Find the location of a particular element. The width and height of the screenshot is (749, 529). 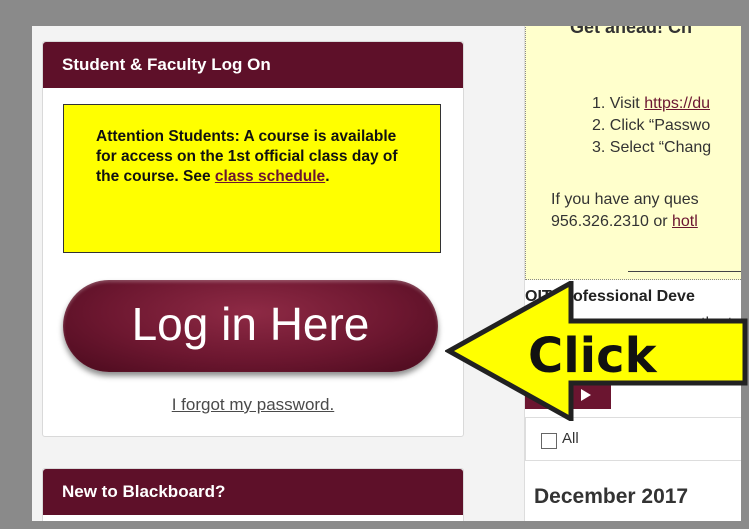

phone-text: 956.326.2310 or is located at coordinates (611, 221).